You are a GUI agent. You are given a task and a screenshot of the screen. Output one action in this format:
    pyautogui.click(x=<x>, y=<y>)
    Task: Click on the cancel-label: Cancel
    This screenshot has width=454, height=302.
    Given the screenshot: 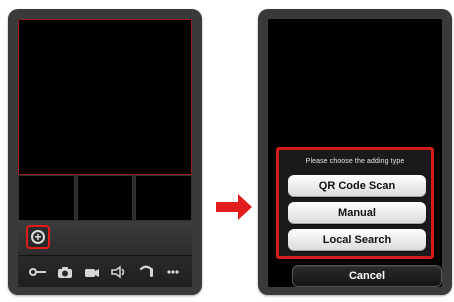 What is the action you would take?
    pyautogui.click(x=367, y=276)
    